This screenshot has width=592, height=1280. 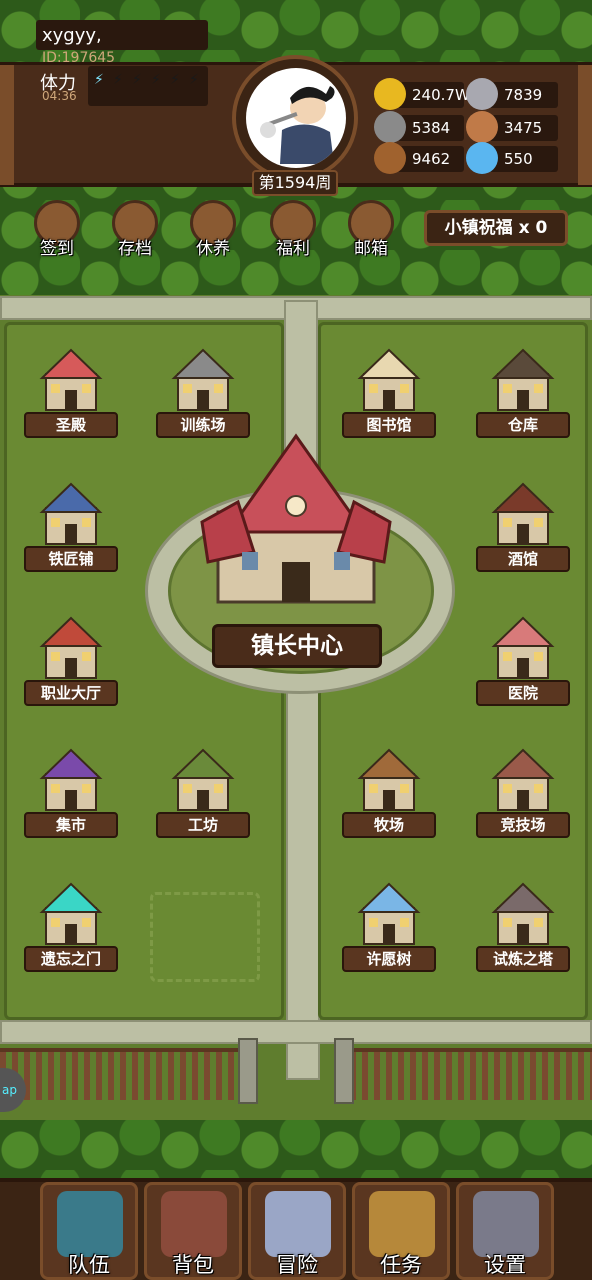 I want to click on nav-tab-helmet: 队伍, so click(x=89, y=1231).